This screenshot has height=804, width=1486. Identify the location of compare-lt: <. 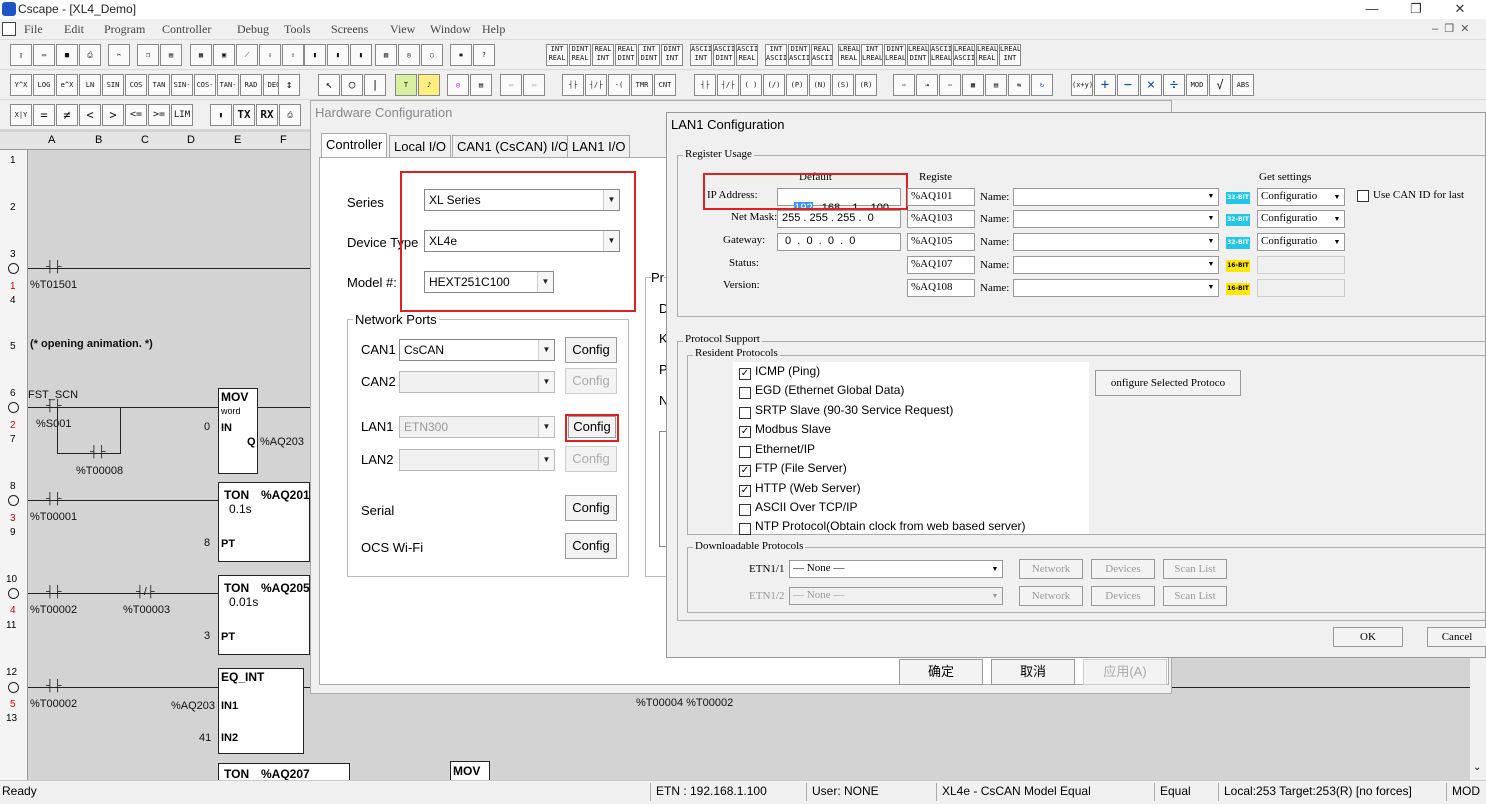
(90, 115).